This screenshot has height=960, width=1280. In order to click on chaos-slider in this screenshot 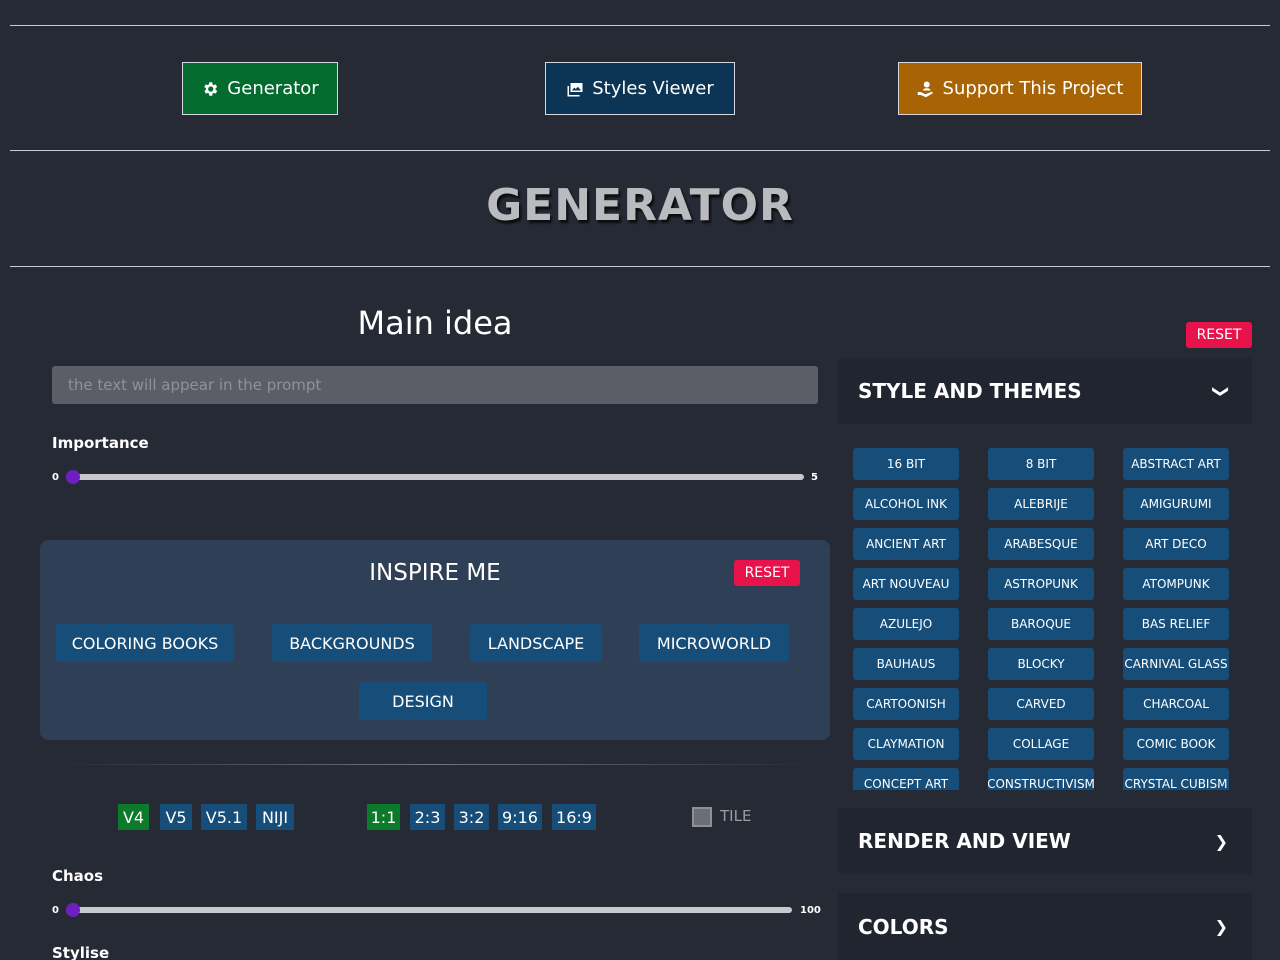, I will do `click(429, 910)`.